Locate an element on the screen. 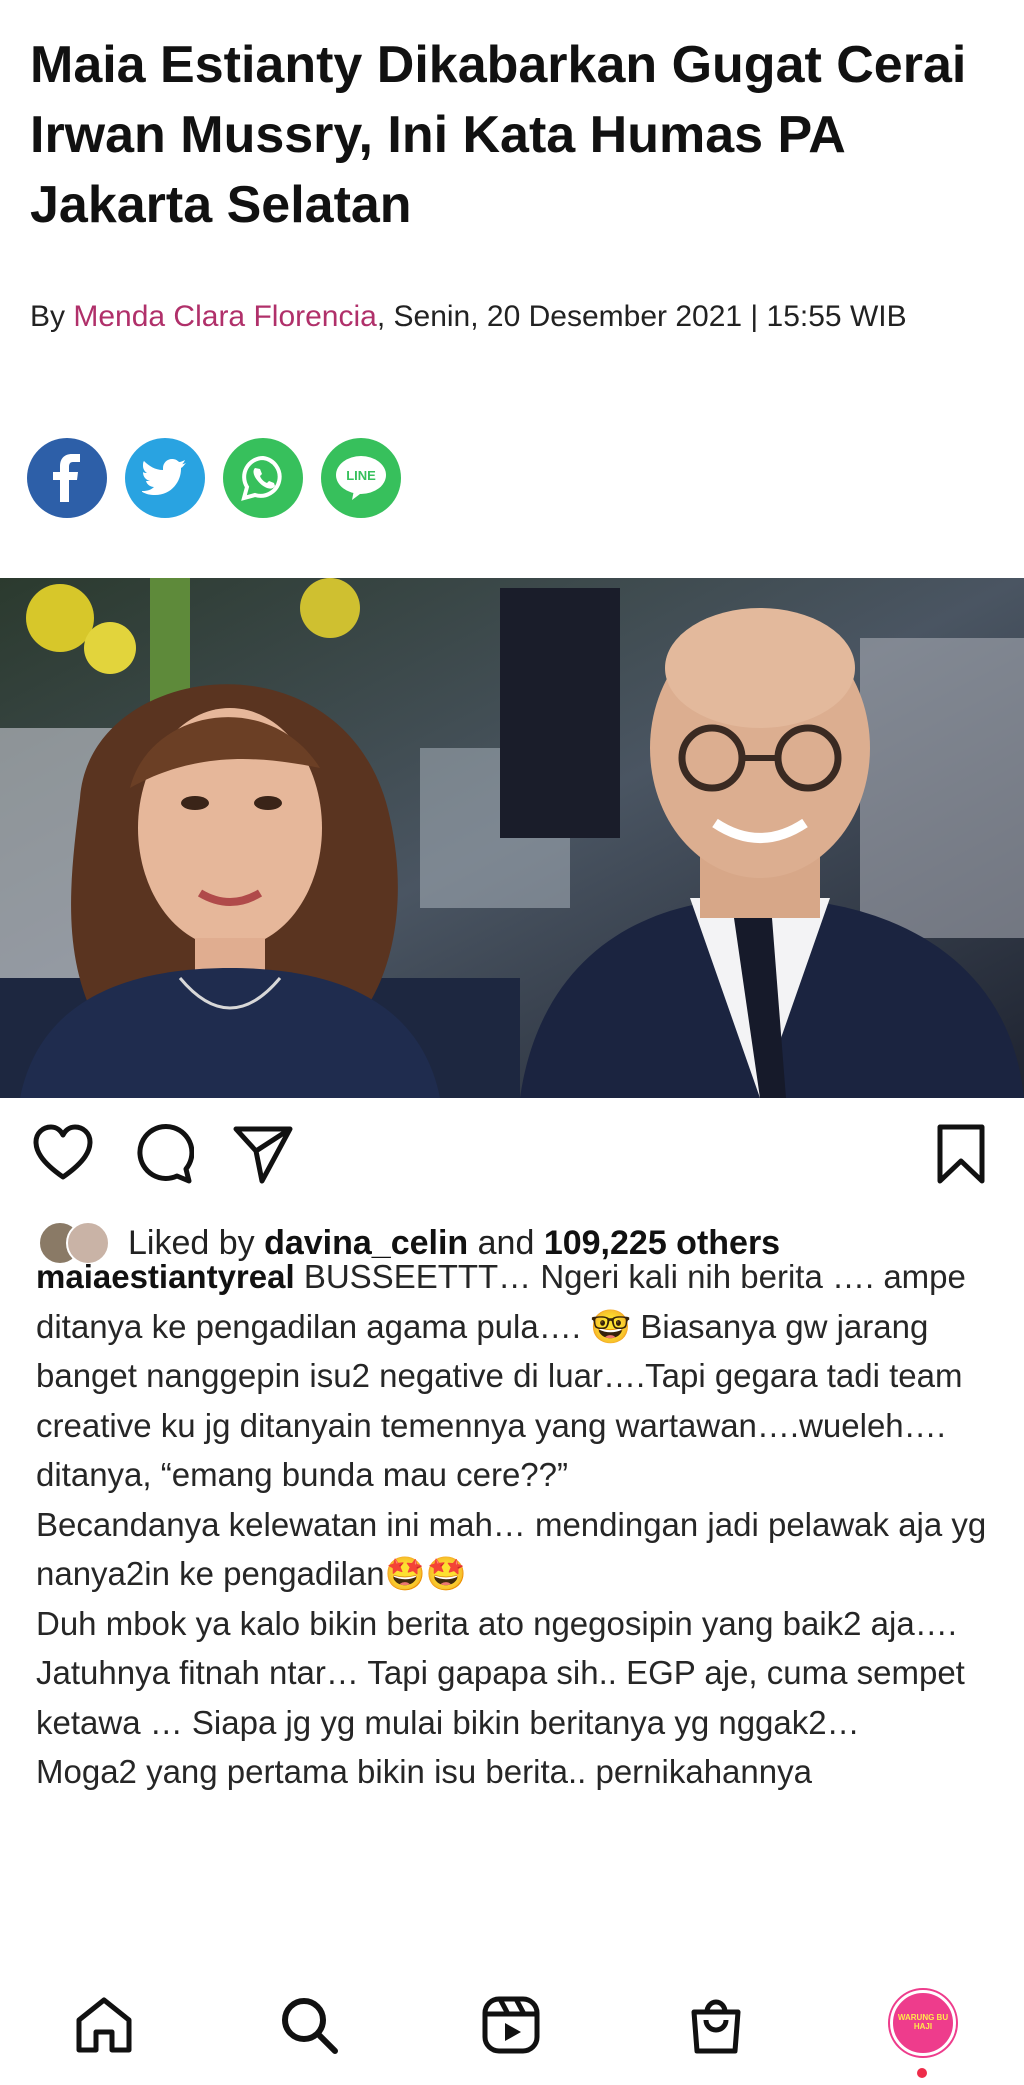 This screenshot has width=1024, height=2085. profile-avatar-label: WARUNG BU HAJI is located at coordinates (923, 2022).